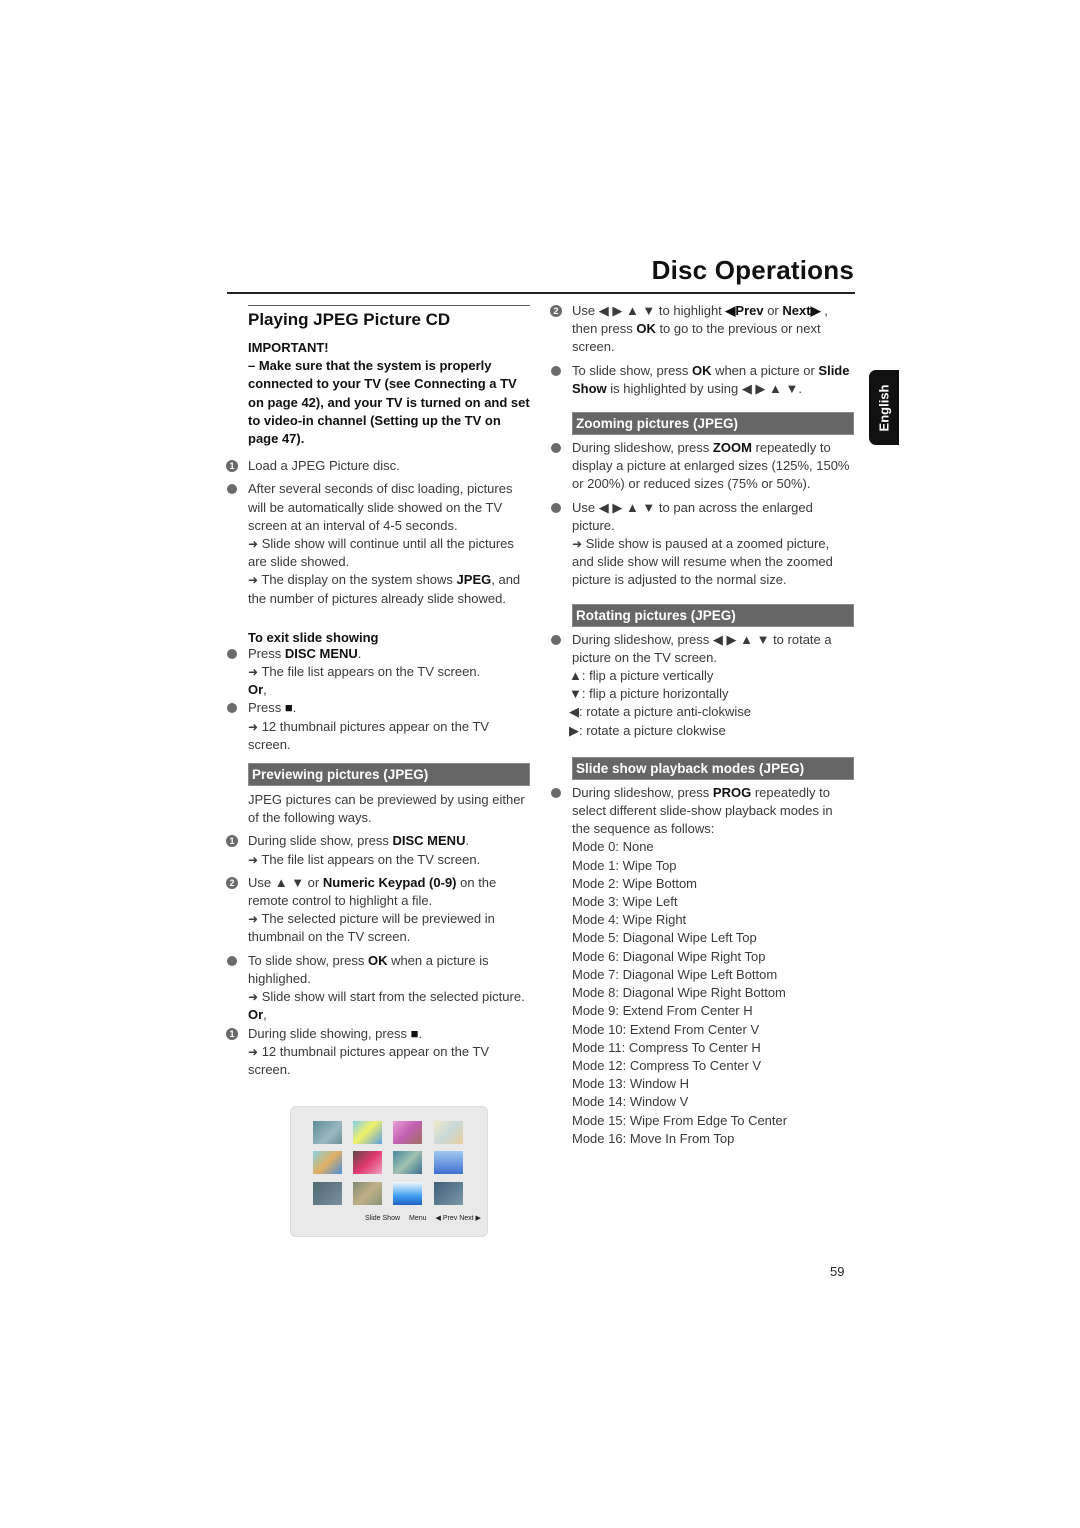 Image resolution: width=1080 pixels, height=1528 pixels. What do you see at coordinates (371, 859) in the screenshot?
I see `pv1-note: The file list appears on the TV screen.` at bounding box center [371, 859].